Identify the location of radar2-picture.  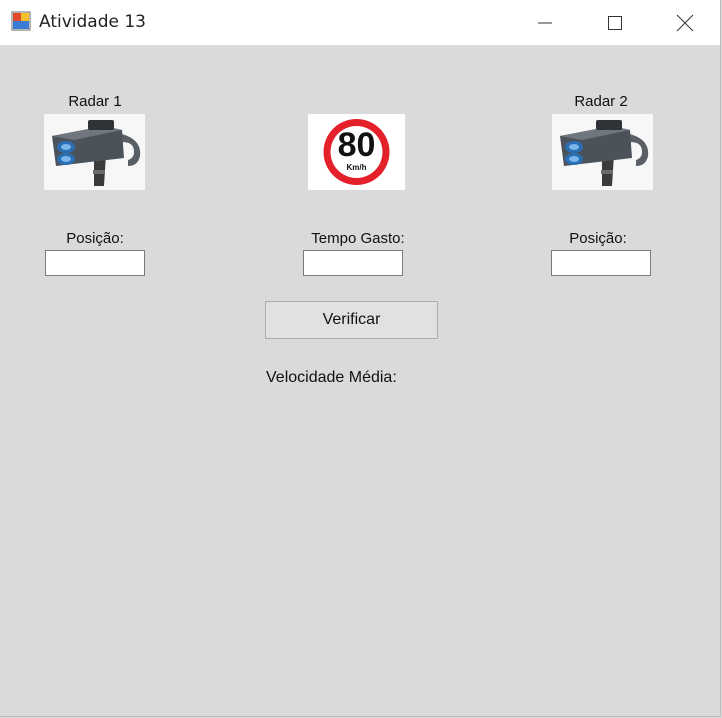
(602, 152).